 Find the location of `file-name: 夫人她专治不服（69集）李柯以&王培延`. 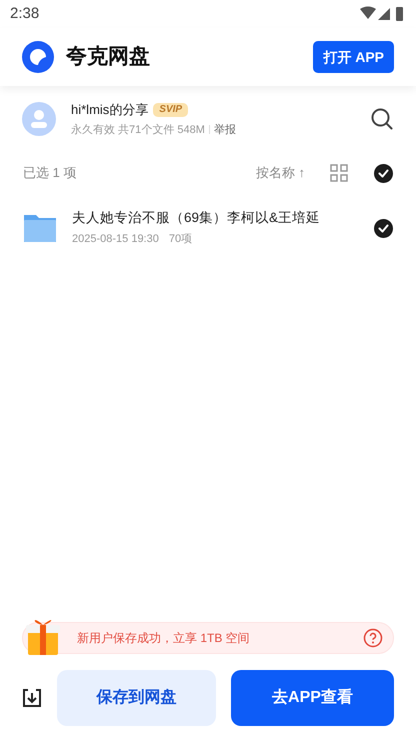

file-name: 夫人她专治不服（69集）李柯以&王培延 is located at coordinates (223, 218).